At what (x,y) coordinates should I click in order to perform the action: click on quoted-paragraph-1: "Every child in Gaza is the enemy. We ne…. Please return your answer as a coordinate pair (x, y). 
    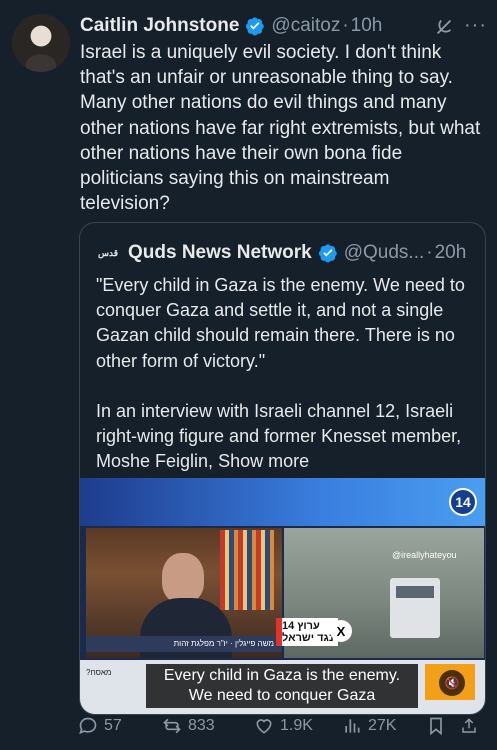
    Looking at the image, I should click on (280, 323).